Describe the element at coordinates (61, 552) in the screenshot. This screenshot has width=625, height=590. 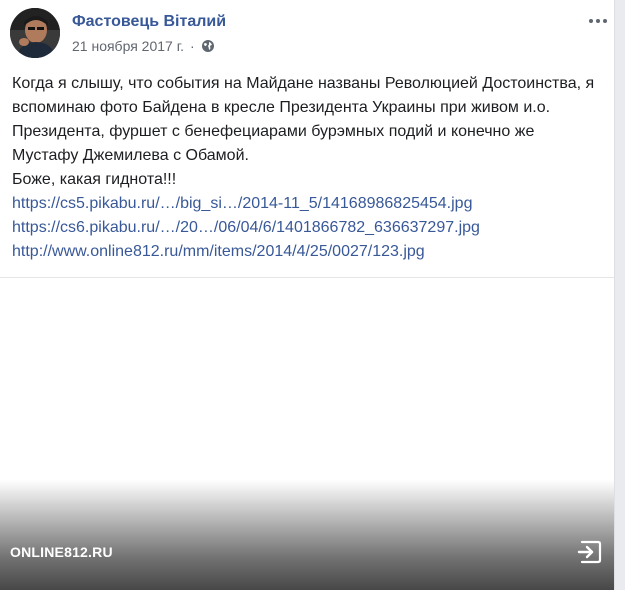
I see `attachment-source-label: ONLINE812.RU` at that location.